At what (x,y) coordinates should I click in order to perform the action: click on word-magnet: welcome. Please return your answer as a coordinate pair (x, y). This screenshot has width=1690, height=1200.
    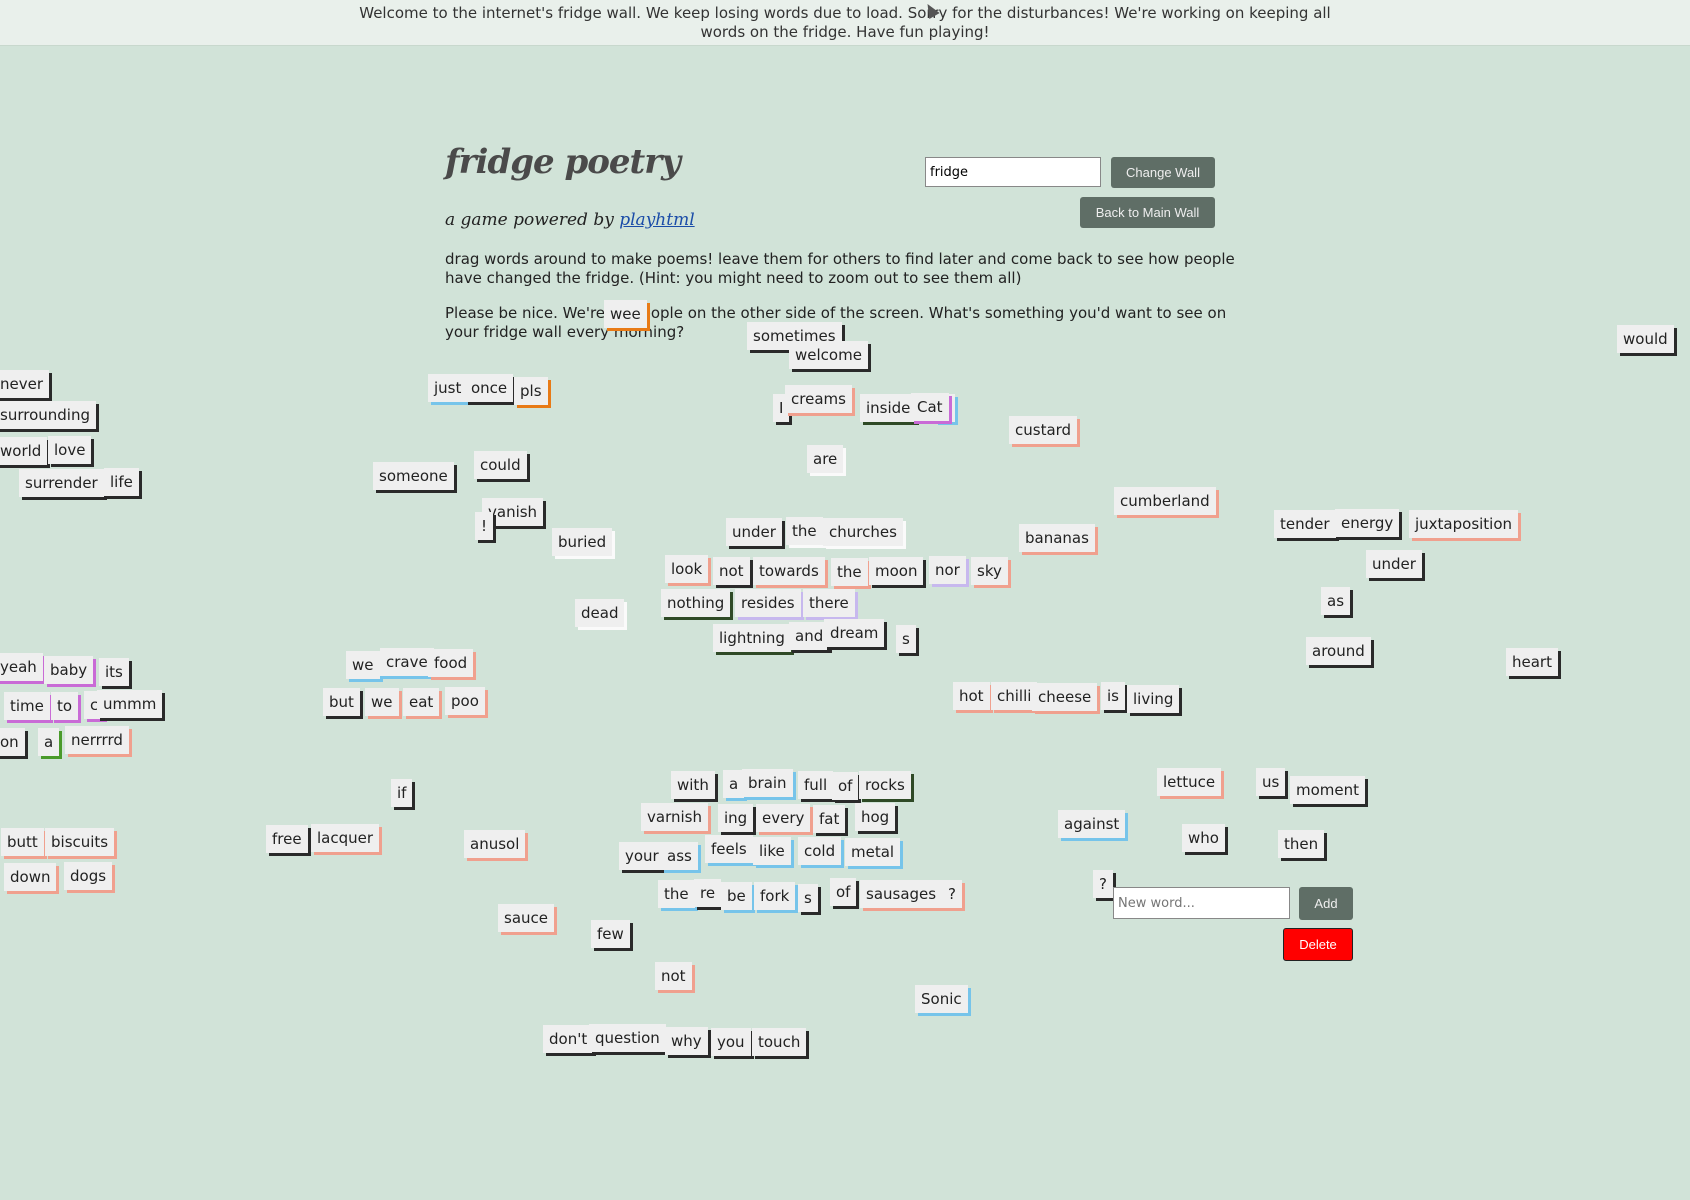
    Looking at the image, I should click on (828, 355).